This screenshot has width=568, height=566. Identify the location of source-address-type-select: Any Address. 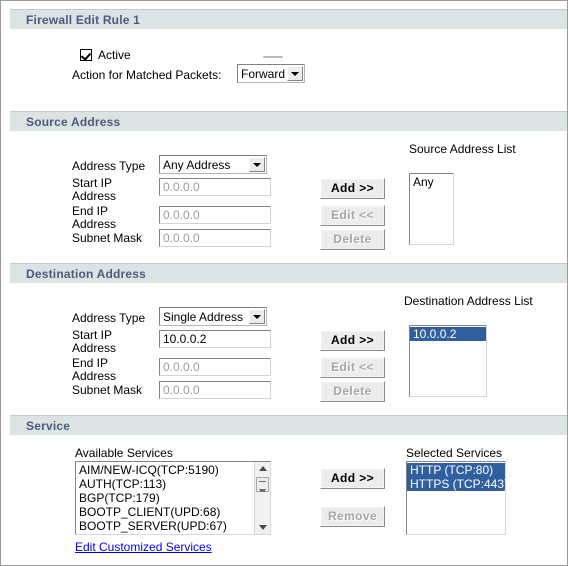
(213, 164).